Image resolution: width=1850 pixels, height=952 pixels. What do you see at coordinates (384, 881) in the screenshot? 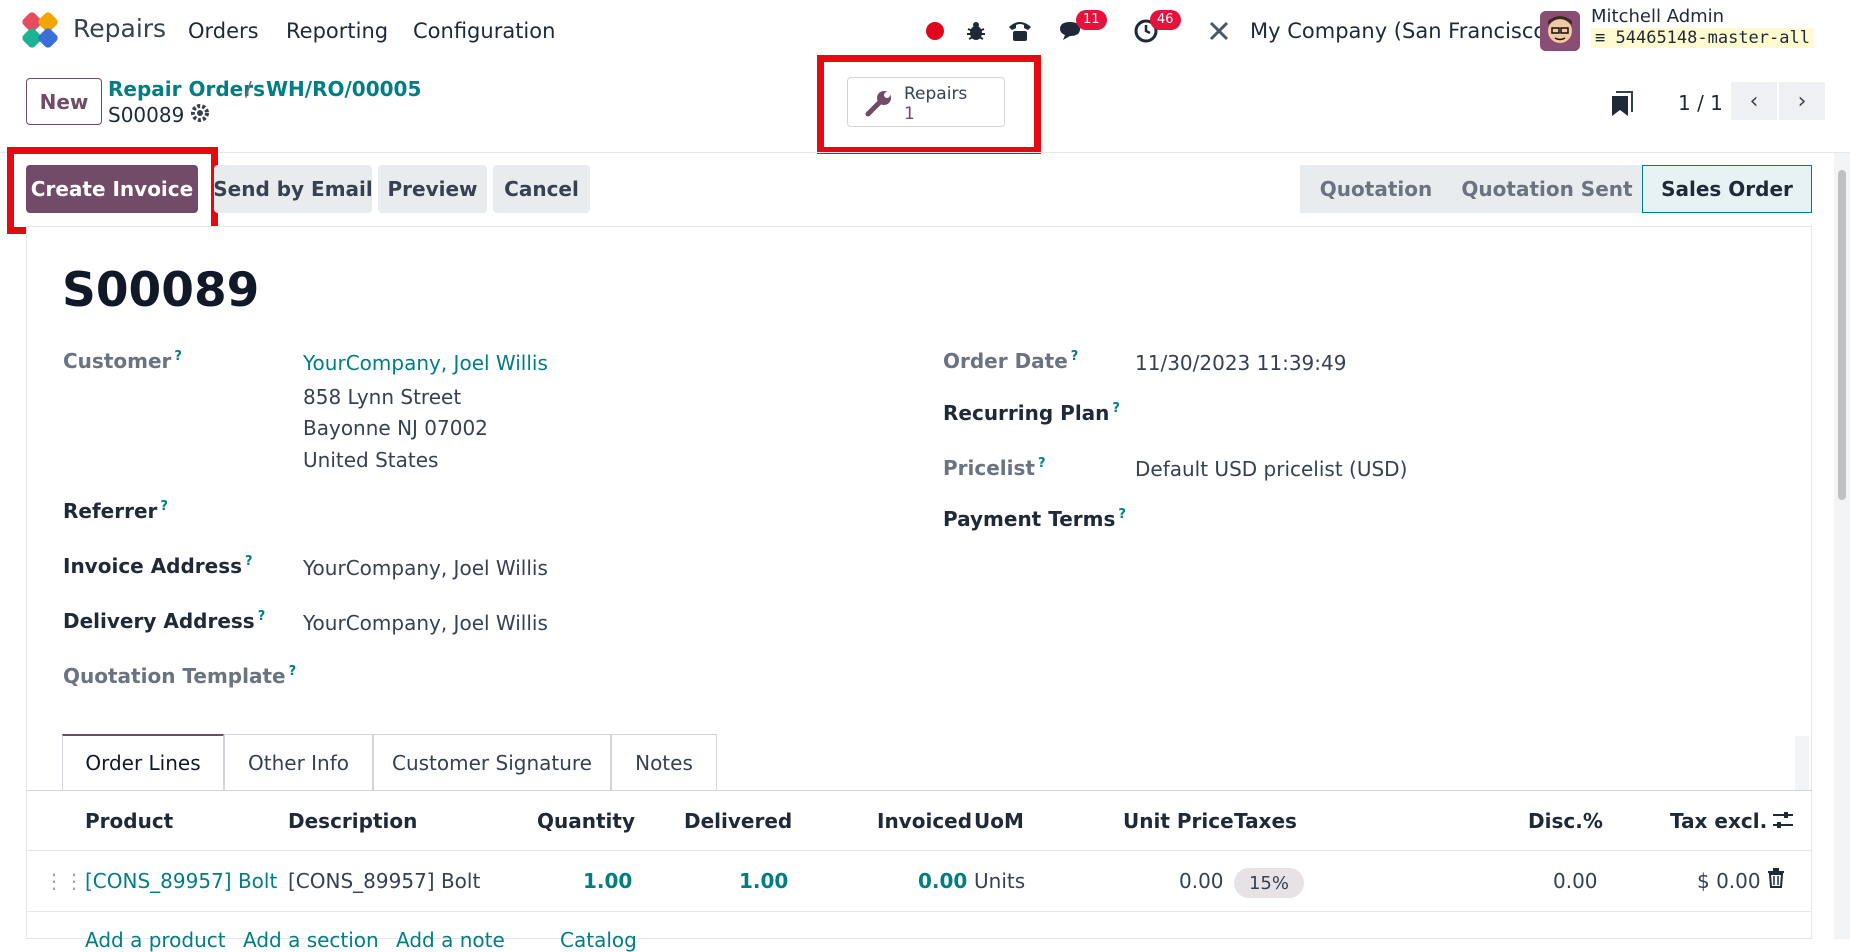
I see `cell-description: [CONS_89957] Bolt` at bounding box center [384, 881].